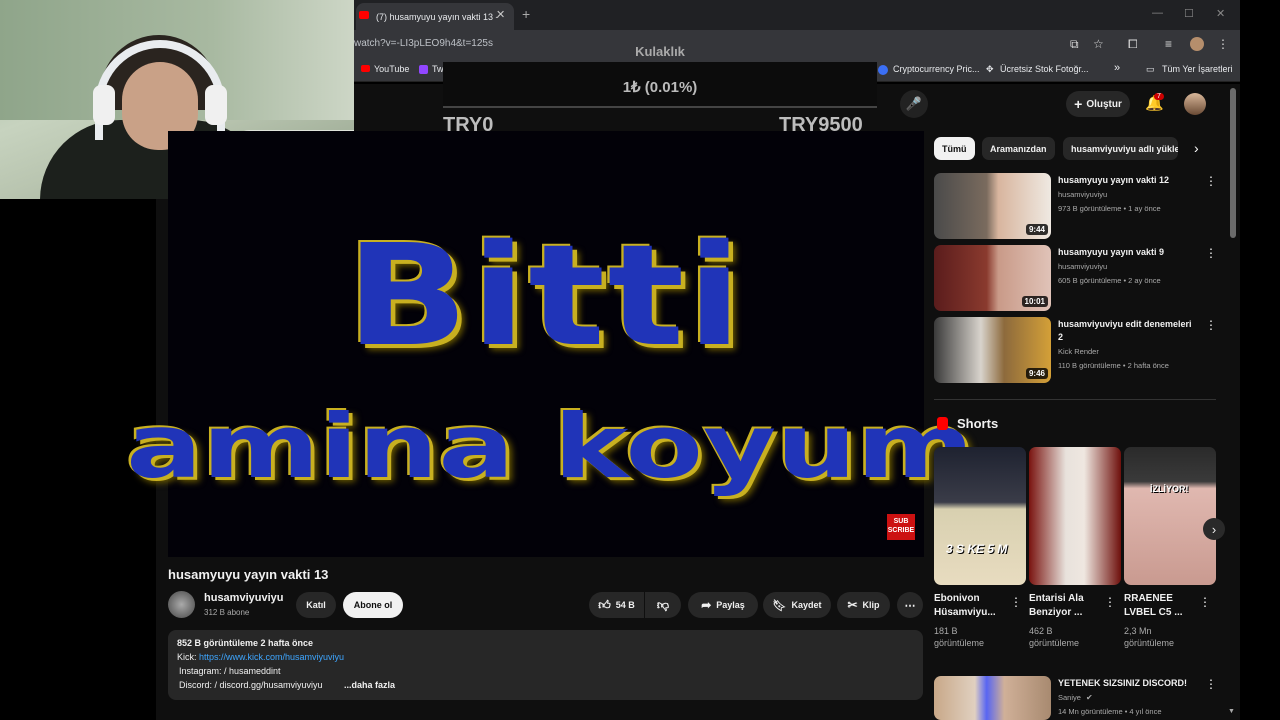  Describe the element at coordinates (616, 605) in the screenshot. I see `like-button: 👍︎ 54 B` at that location.